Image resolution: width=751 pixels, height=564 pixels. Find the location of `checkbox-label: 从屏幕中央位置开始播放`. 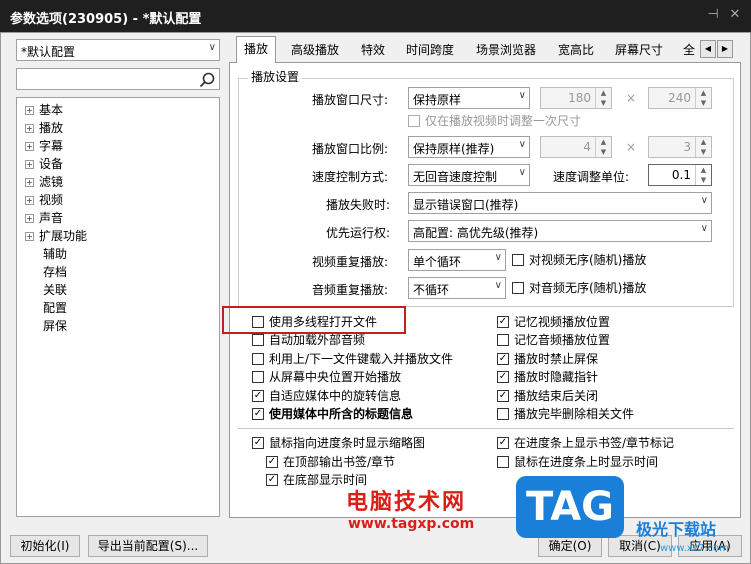

checkbox-label: 从屏幕中央位置开始播放 is located at coordinates (335, 377).